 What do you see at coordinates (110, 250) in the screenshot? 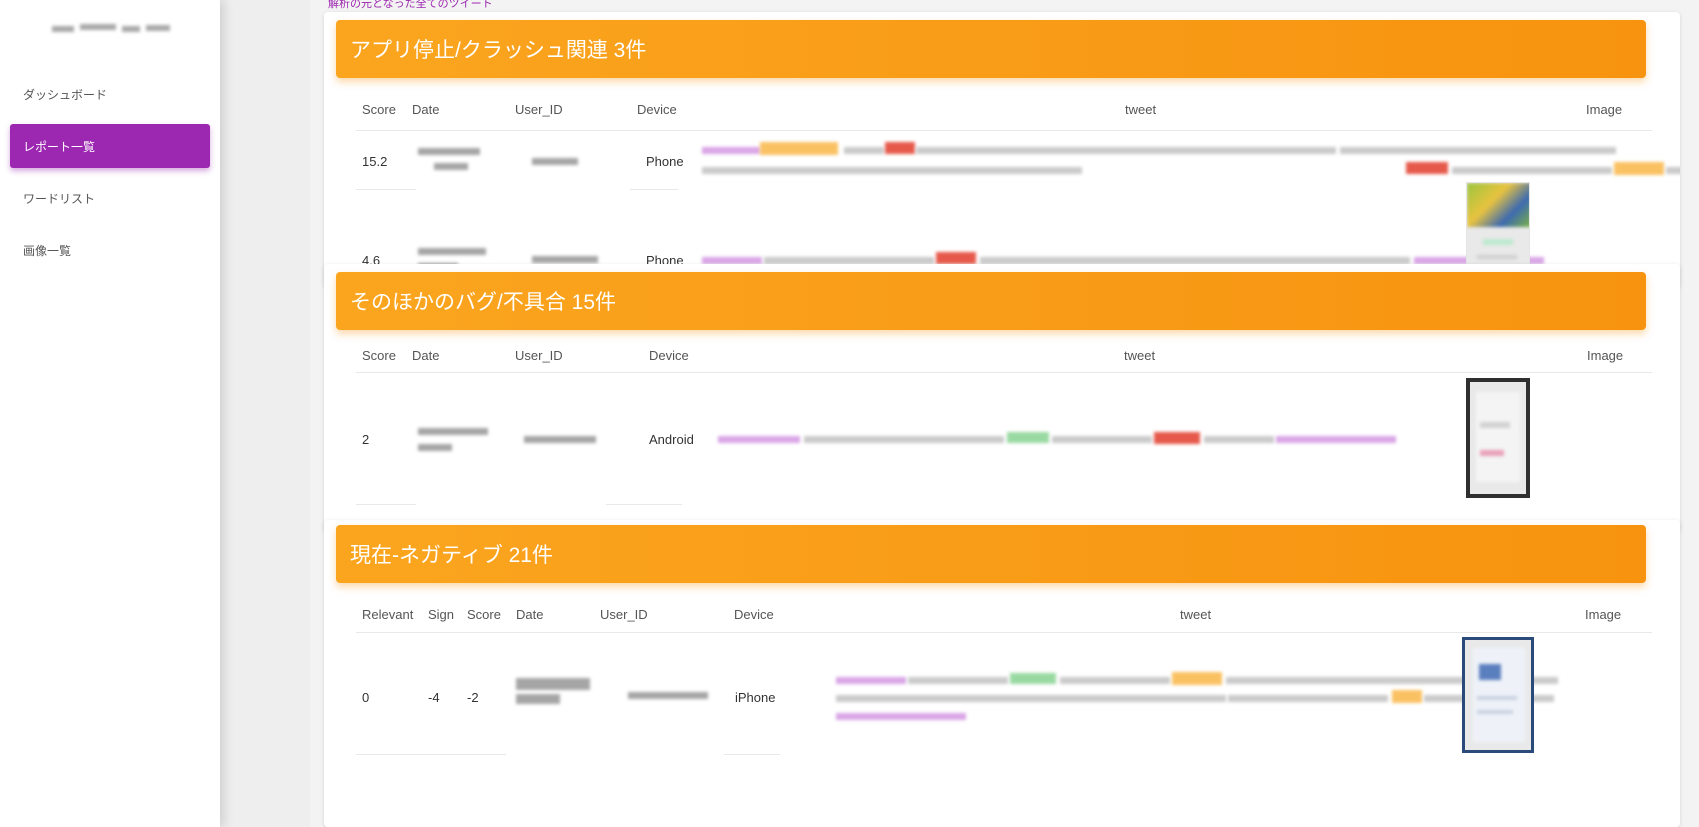
I see `sidebar-item-image-list: 画像一覧` at bounding box center [110, 250].